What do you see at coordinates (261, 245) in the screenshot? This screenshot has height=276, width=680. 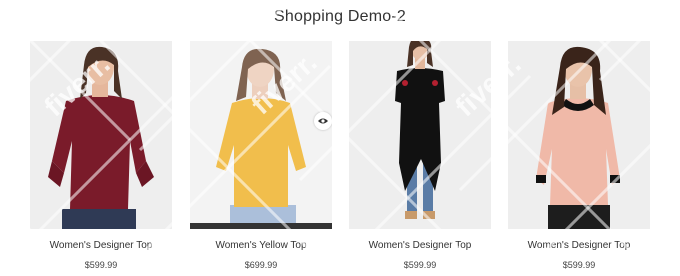 I see `product-name: Women's Yellow Top` at bounding box center [261, 245].